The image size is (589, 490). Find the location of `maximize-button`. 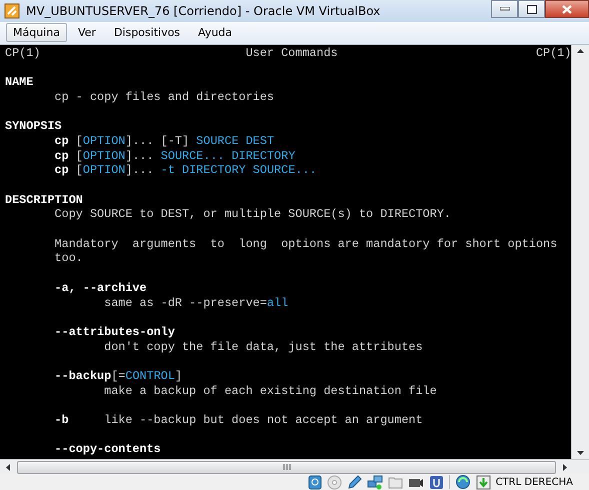

maximize-button is located at coordinates (531, 9).